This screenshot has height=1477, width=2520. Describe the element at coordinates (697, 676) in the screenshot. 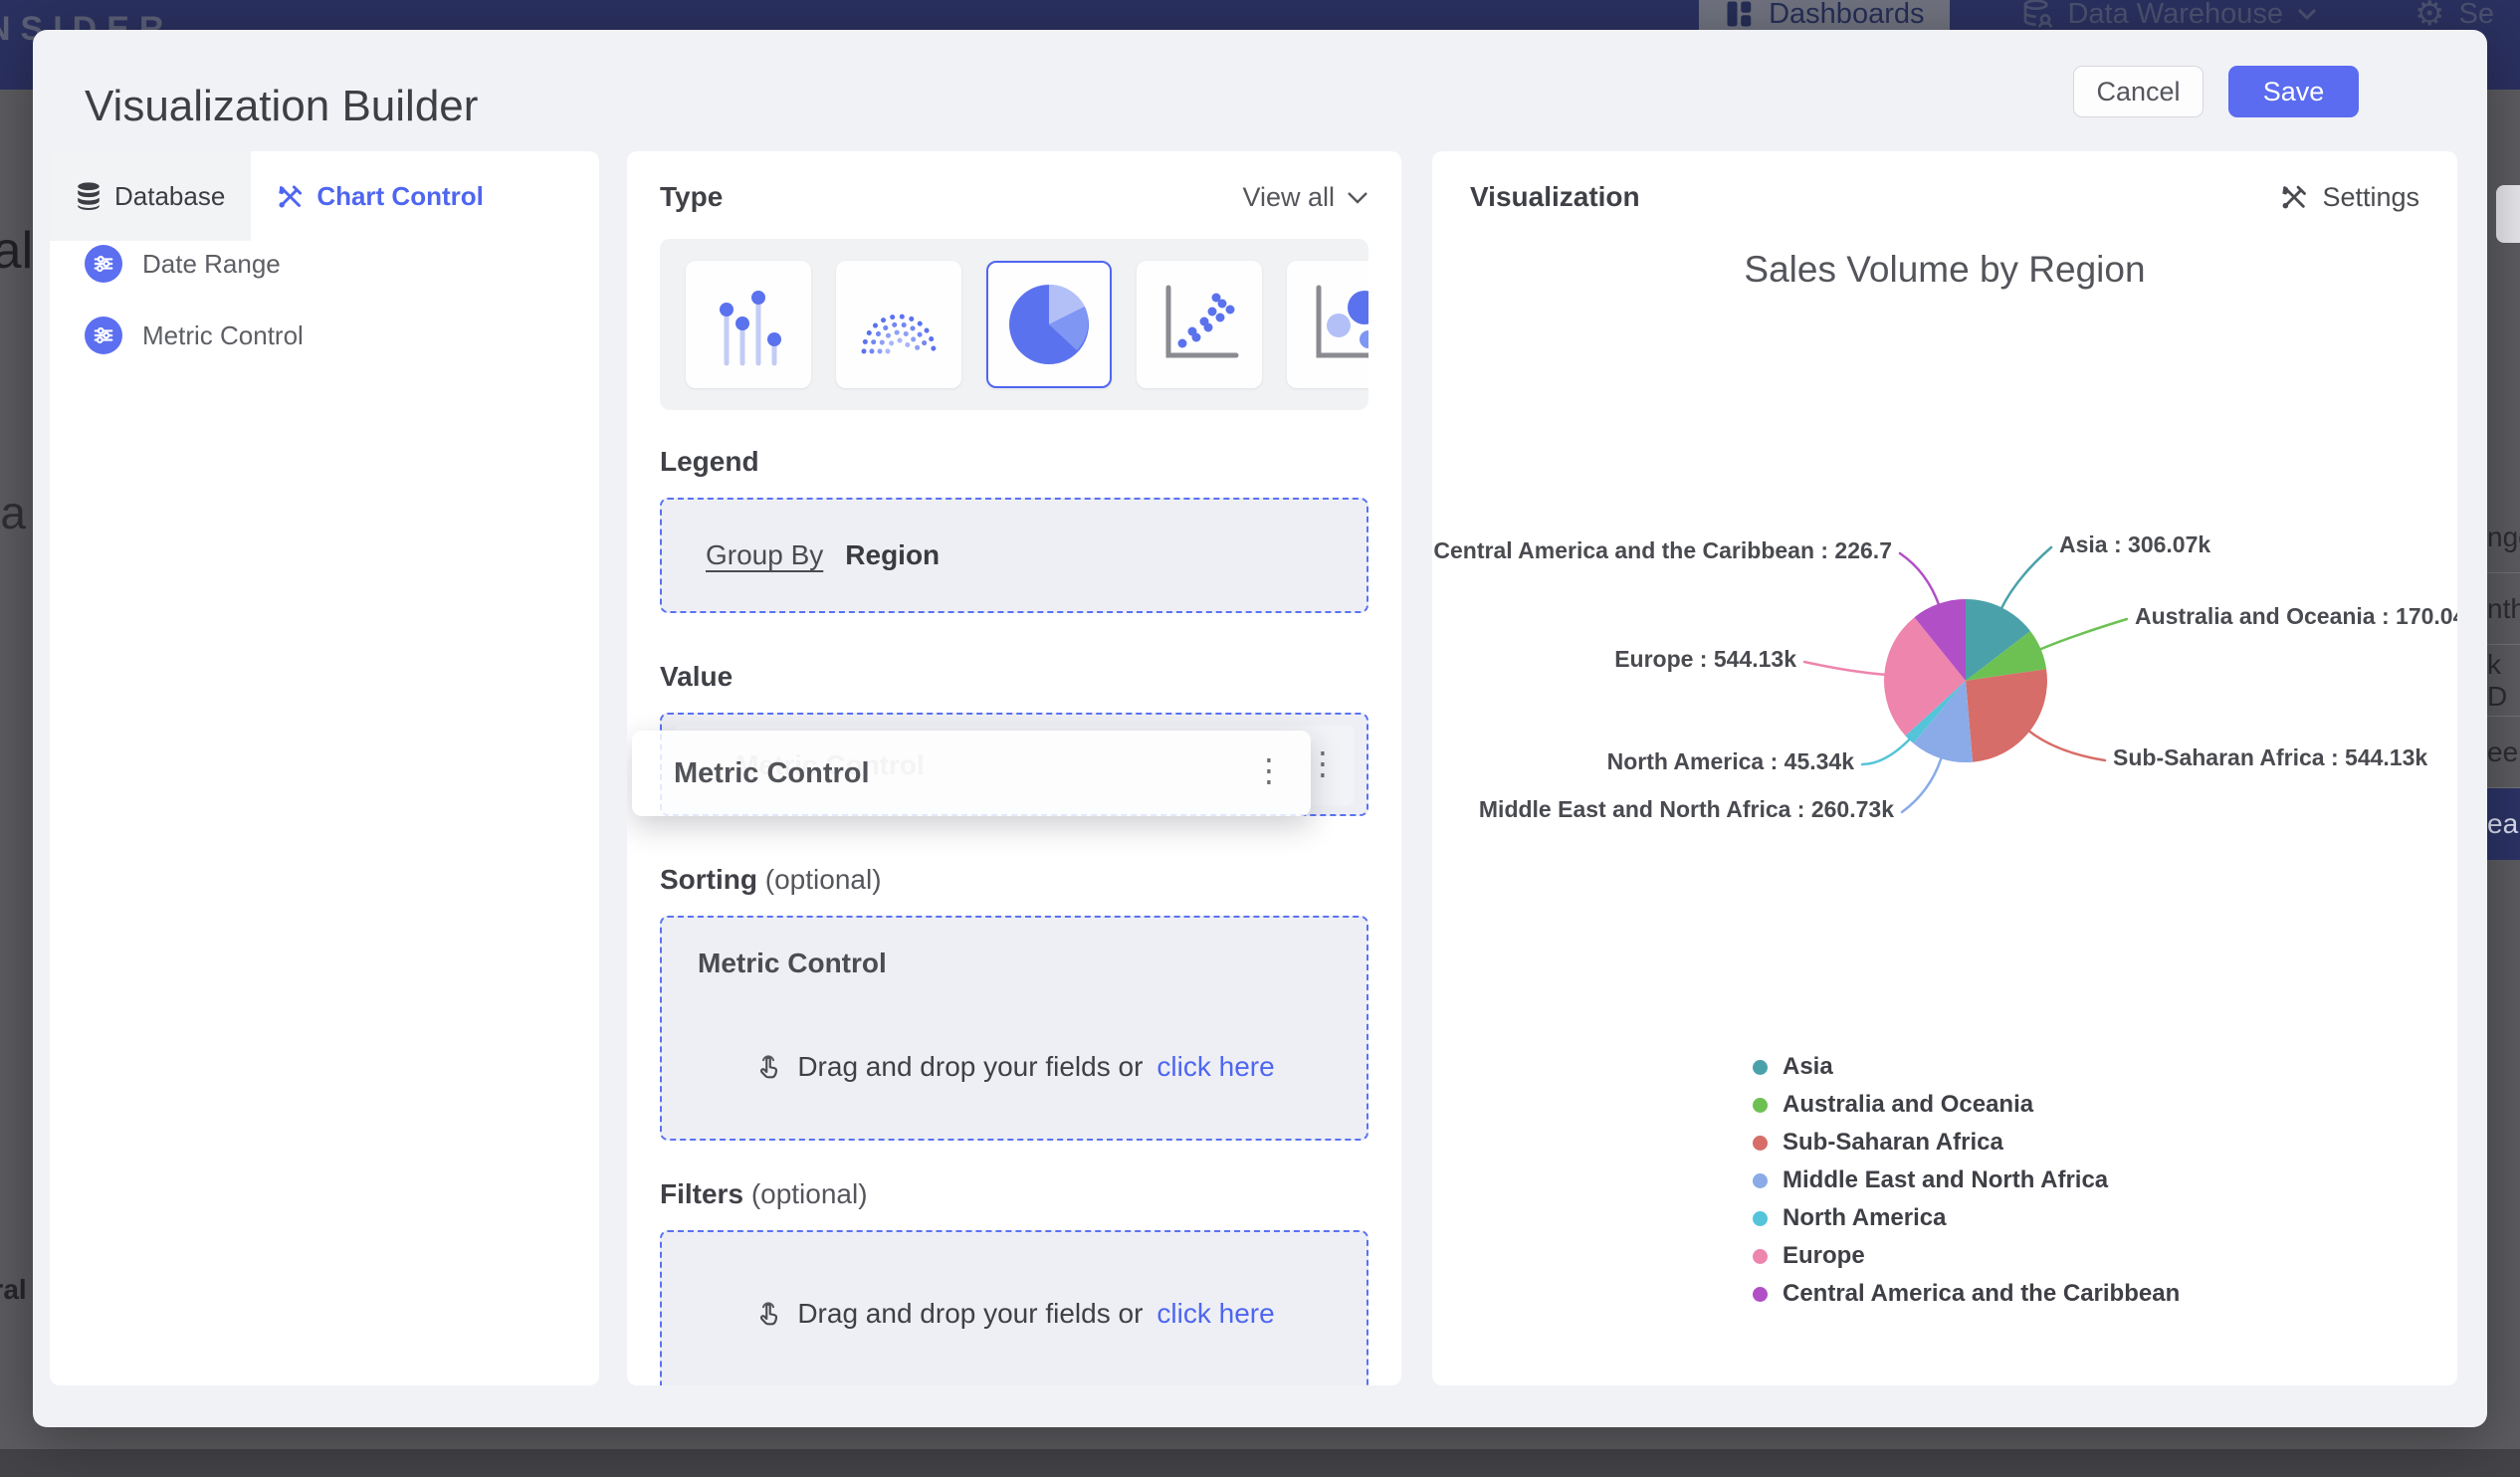

I see `value-section-label: Value` at that location.